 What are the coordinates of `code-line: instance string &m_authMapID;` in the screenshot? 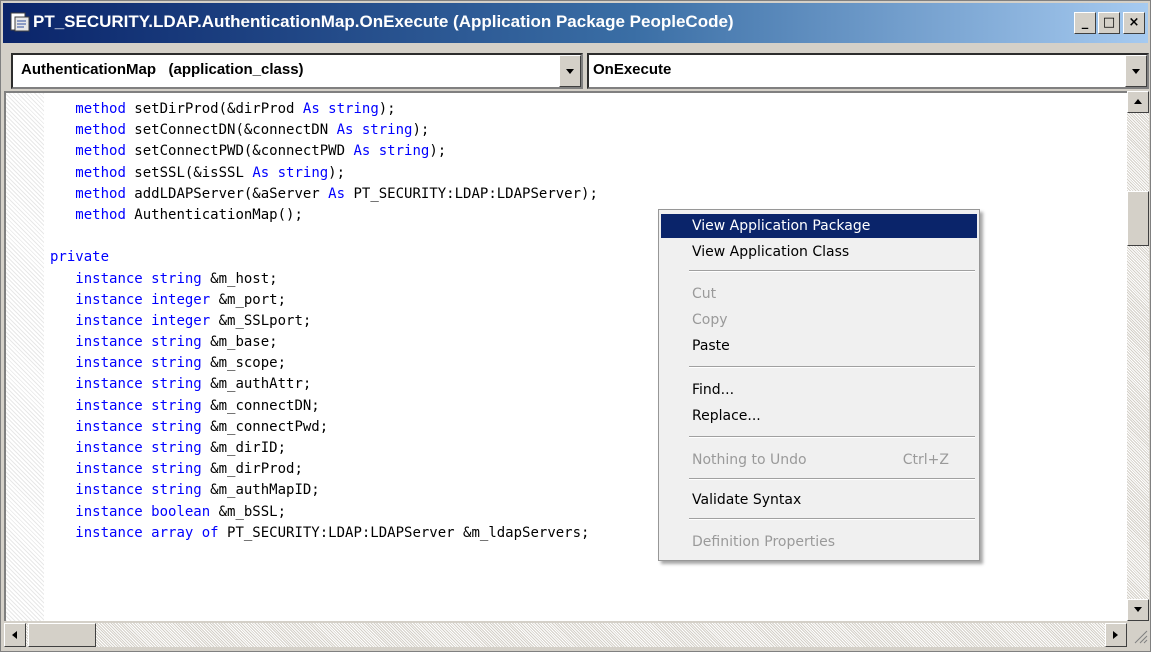 It's located at (324, 490).